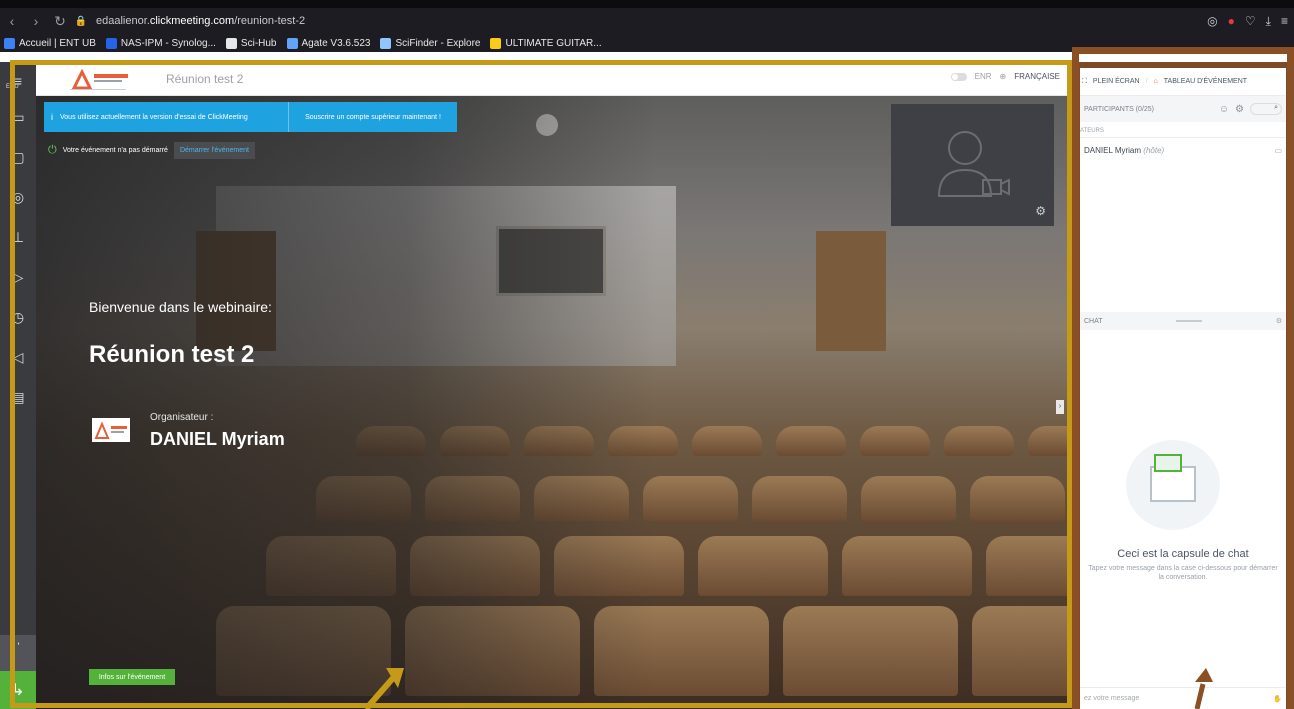  I want to click on globe-icon: ⊕, so click(1003, 76).